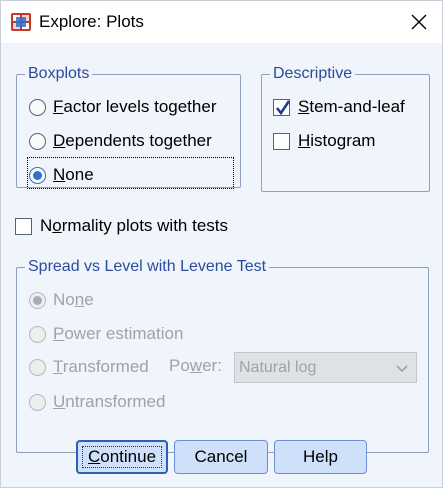 This screenshot has width=443, height=488. I want to click on radio-label: Power estimation, so click(118, 333).